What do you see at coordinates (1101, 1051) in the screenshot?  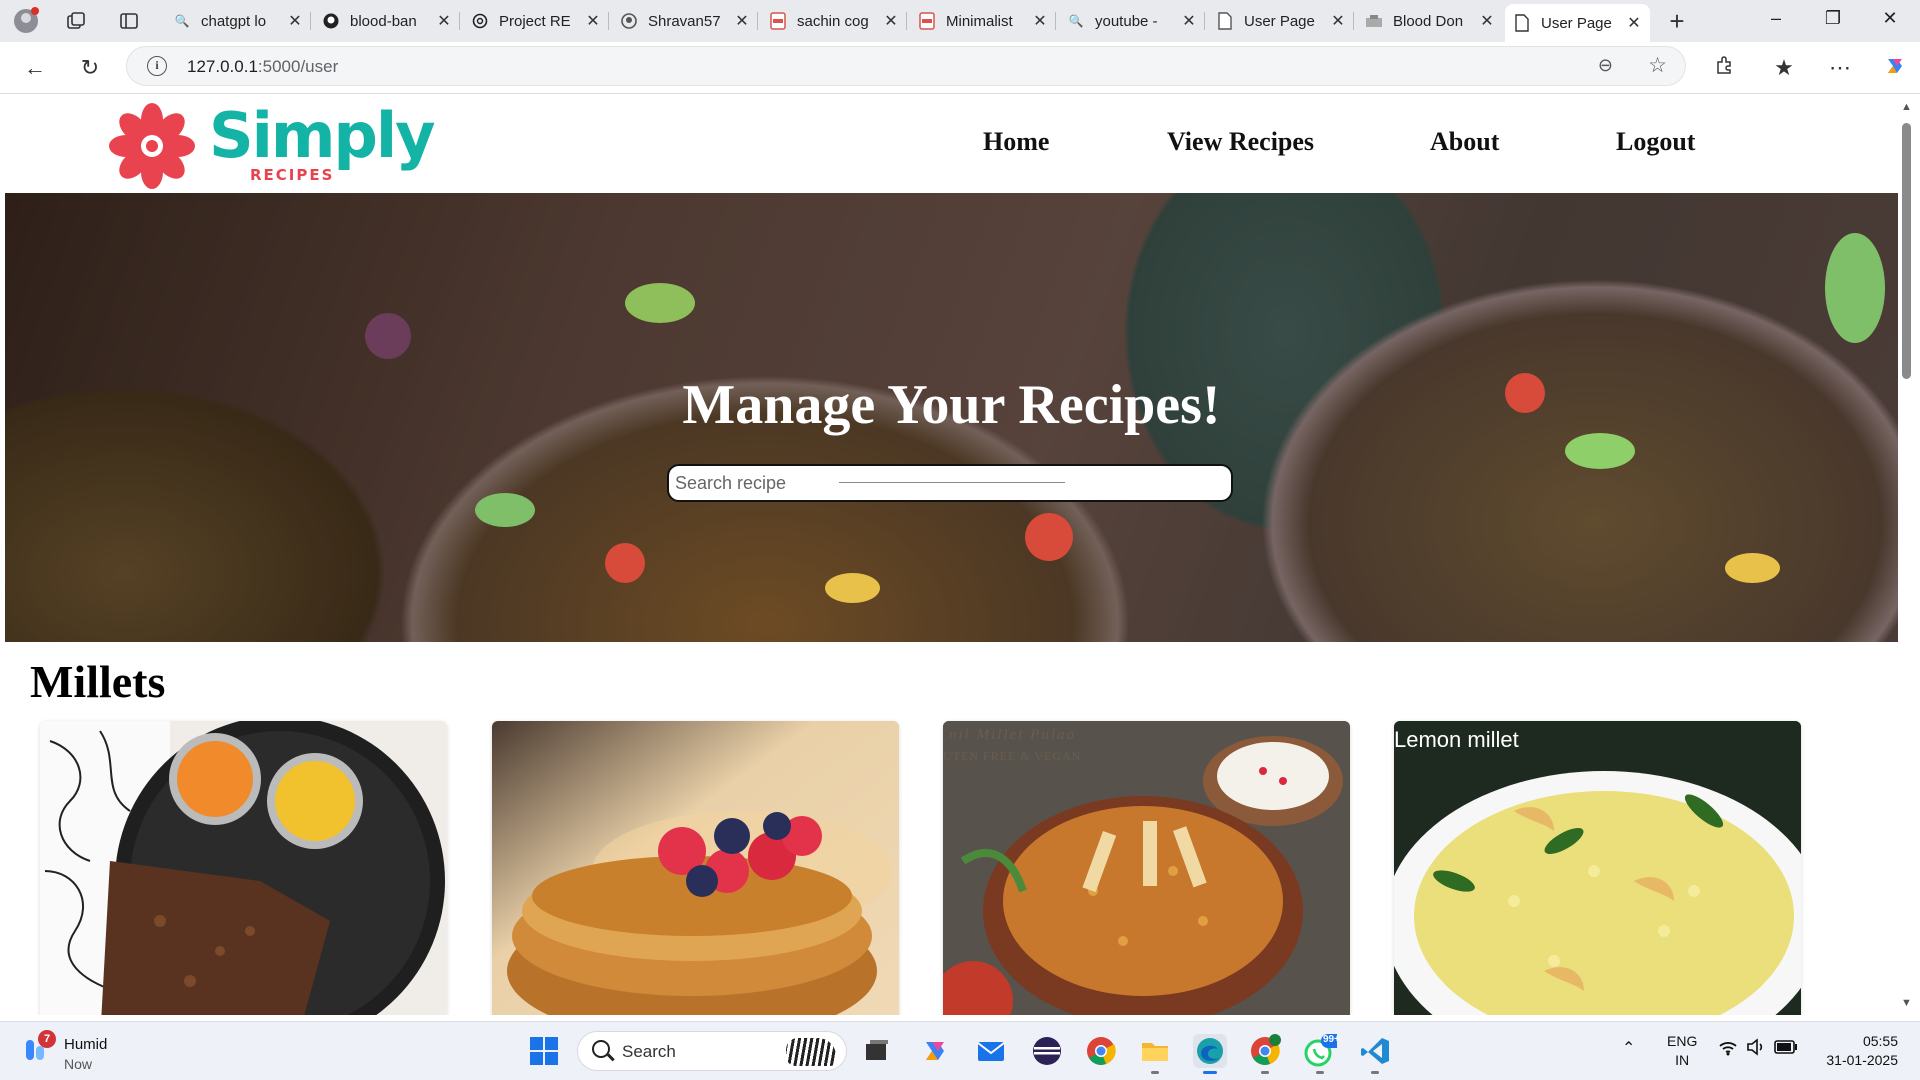 I see `chrome-icon` at bounding box center [1101, 1051].